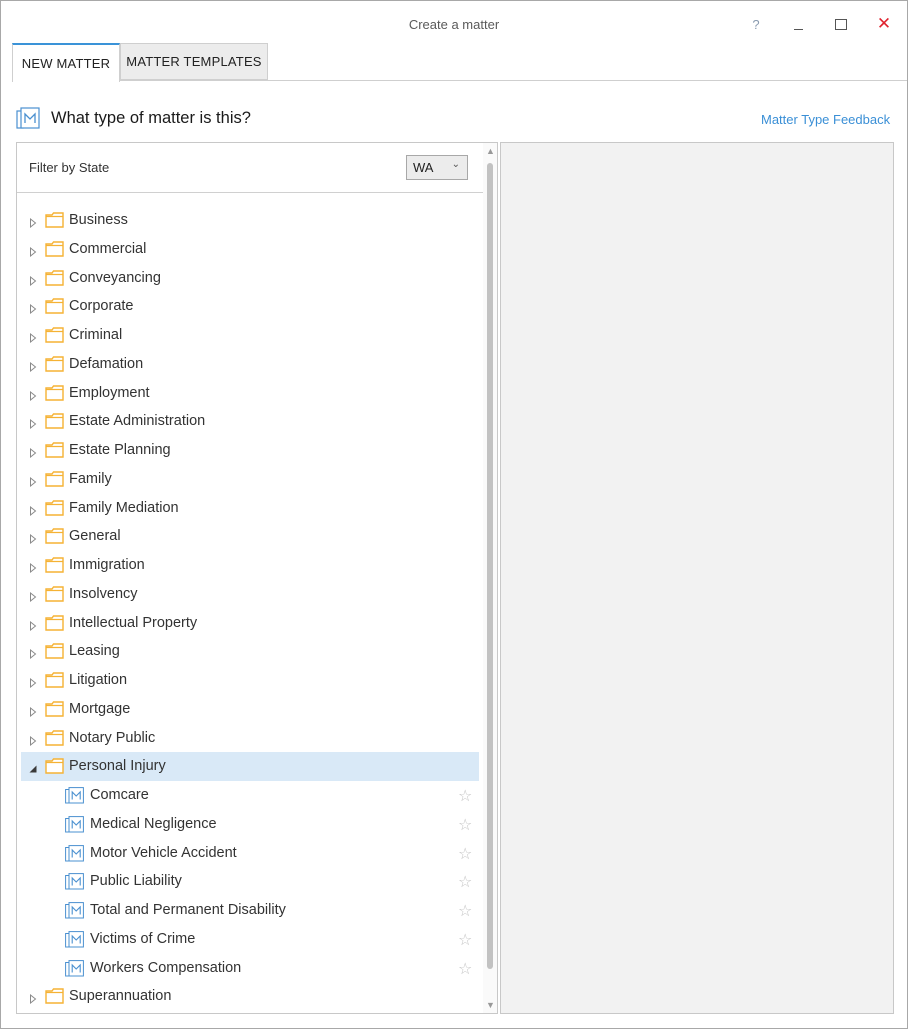 The height and width of the screenshot is (1029, 908). What do you see at coordinates (137, 421) in the screenshot?
I see `tree-category-label: Estate Administration` at bounding box center [137, 421].